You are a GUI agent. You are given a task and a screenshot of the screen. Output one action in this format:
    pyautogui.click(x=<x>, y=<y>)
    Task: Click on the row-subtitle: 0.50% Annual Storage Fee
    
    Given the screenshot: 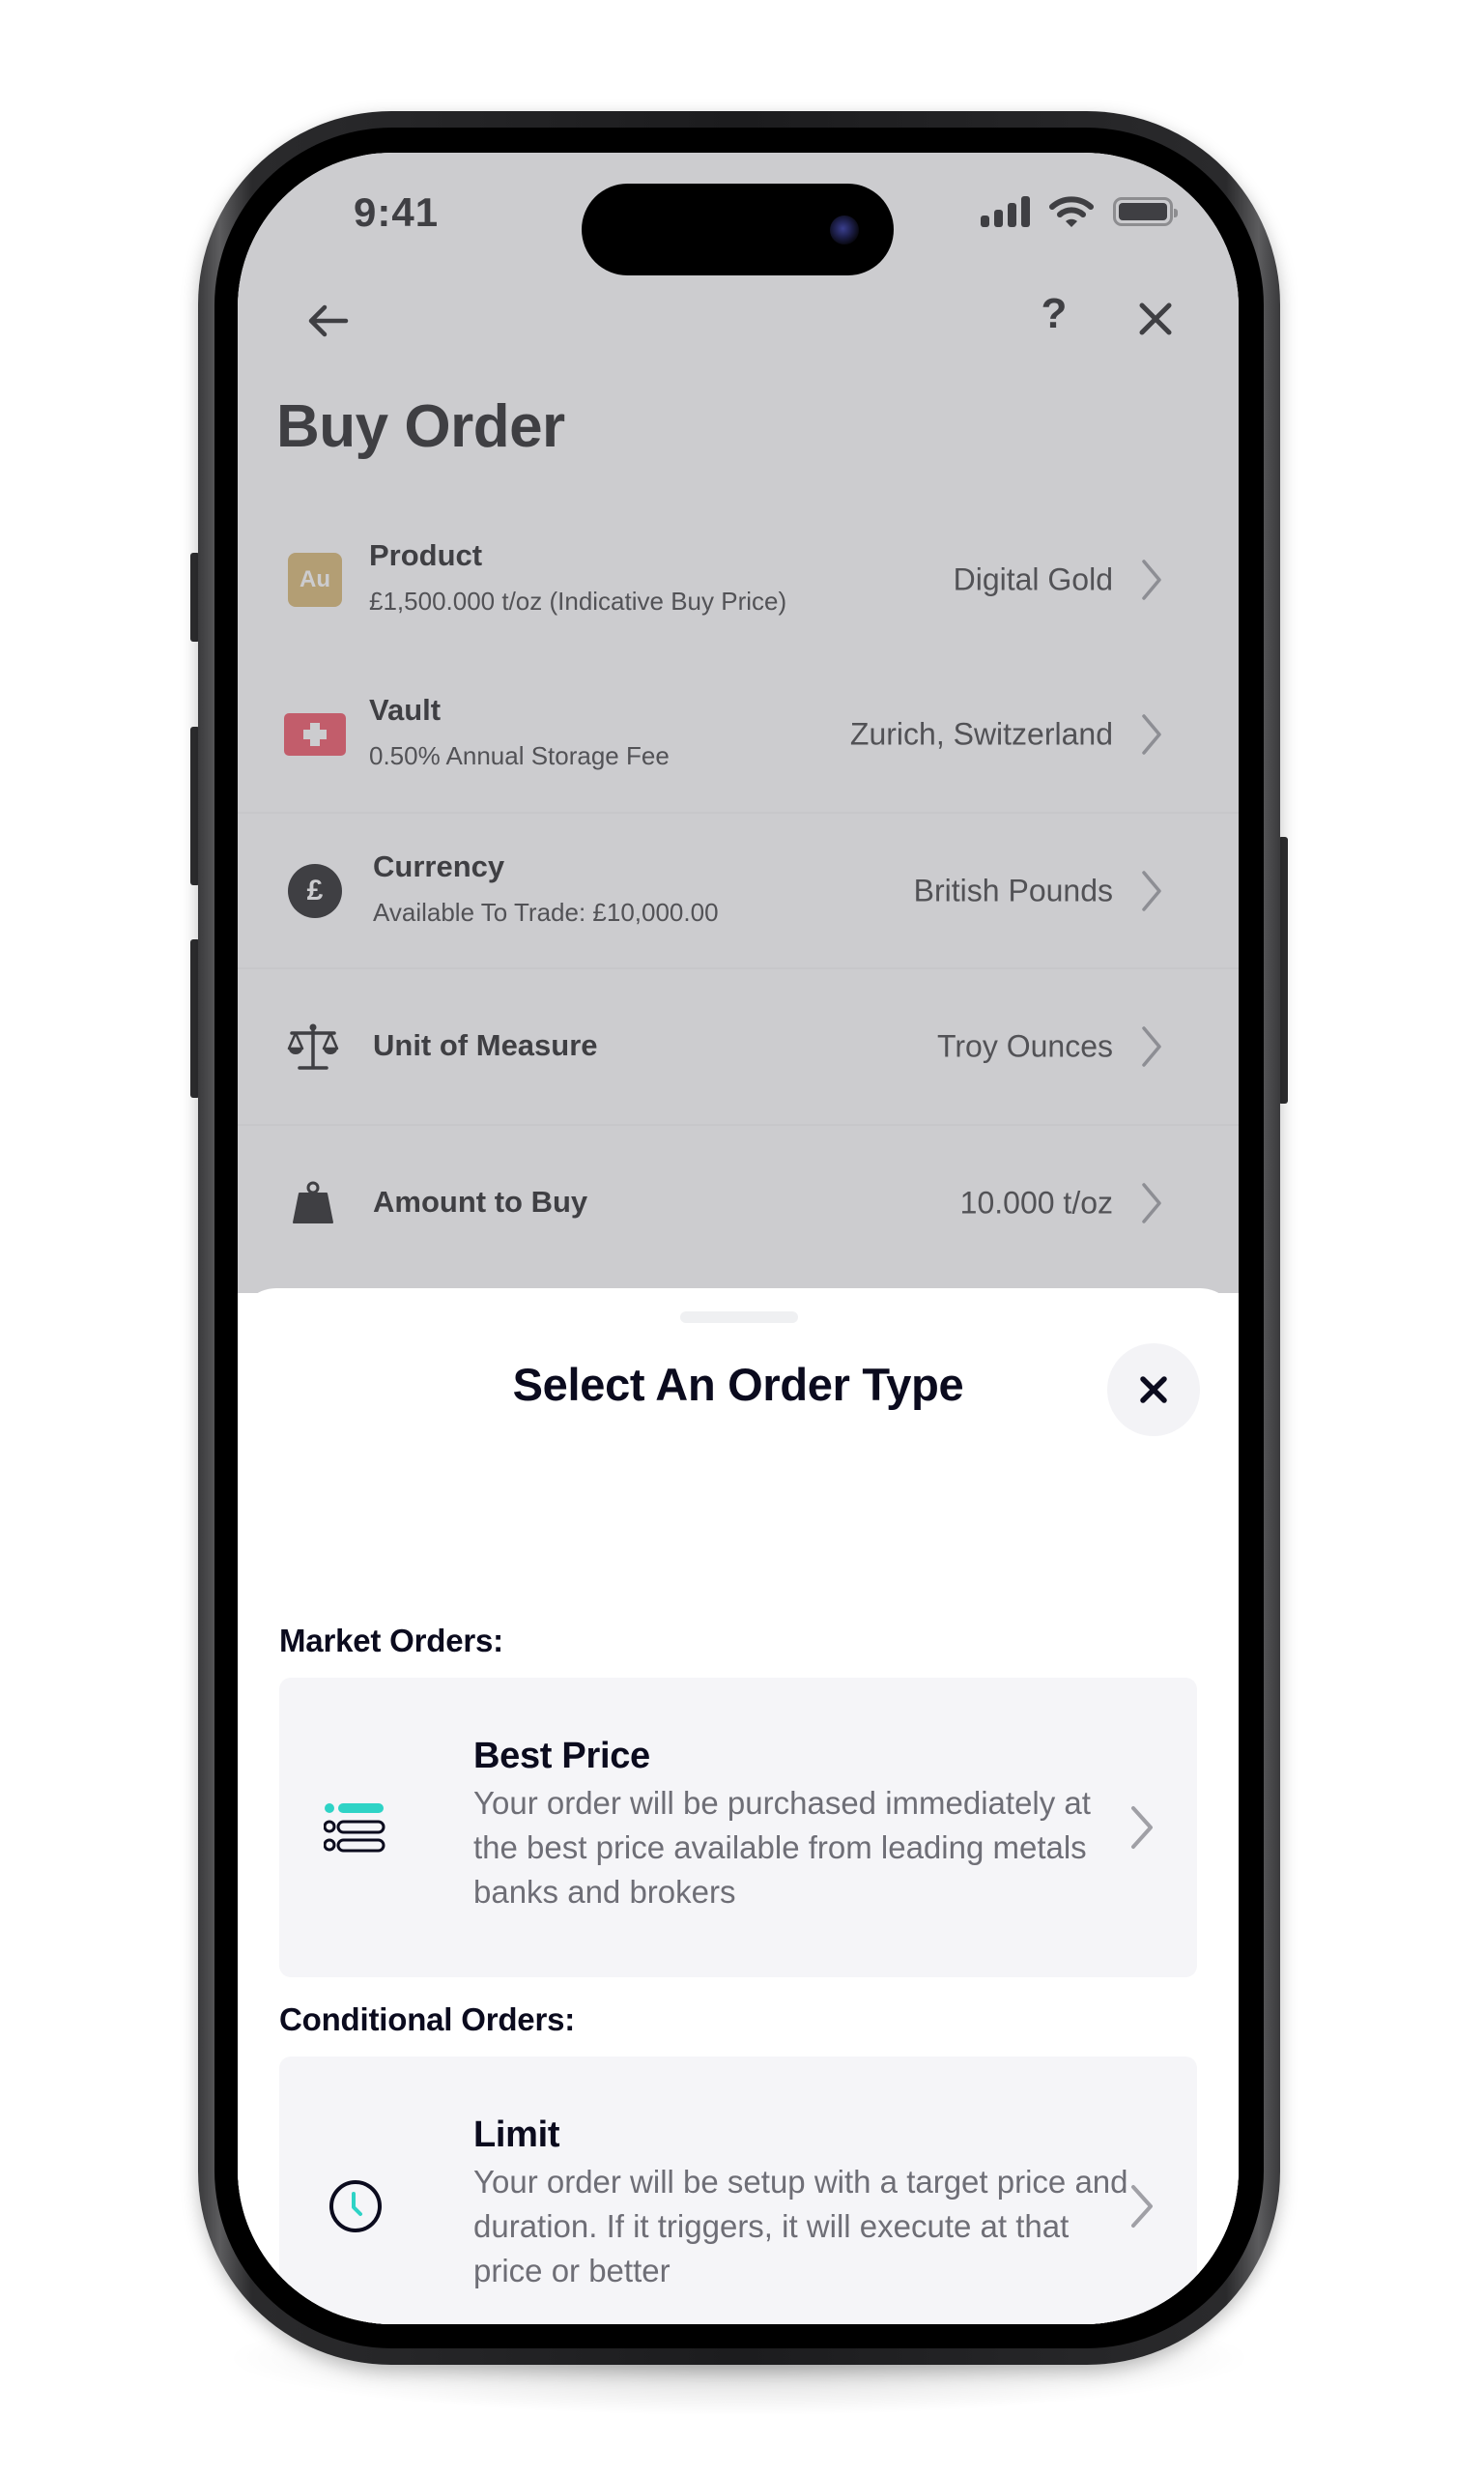 What is the action you would take?
    pyautogui.click(x=519, y=756)
    